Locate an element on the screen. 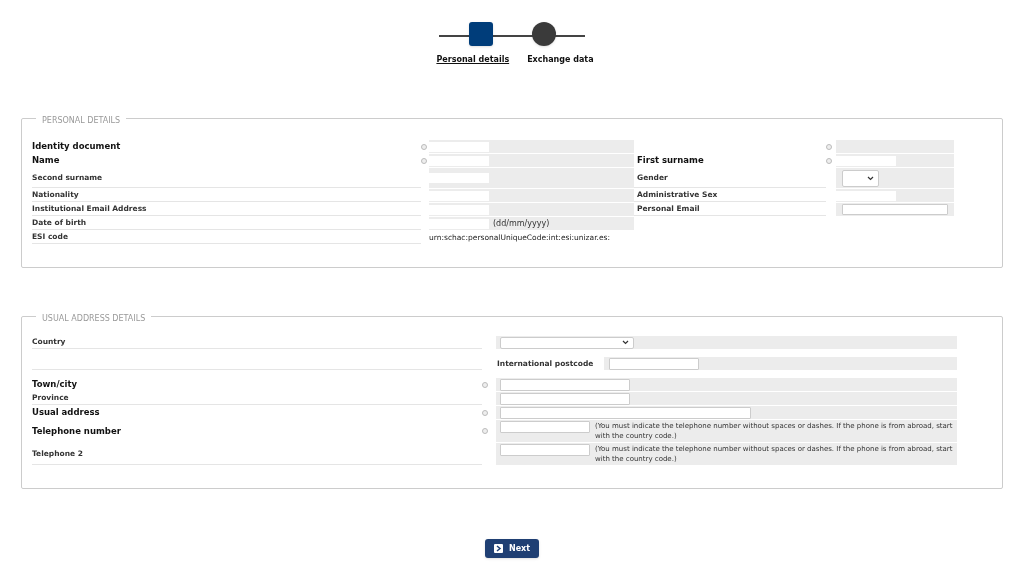 This screenshot has height=574, width=1024. field-label: Name is located at coordinates (46, 160).